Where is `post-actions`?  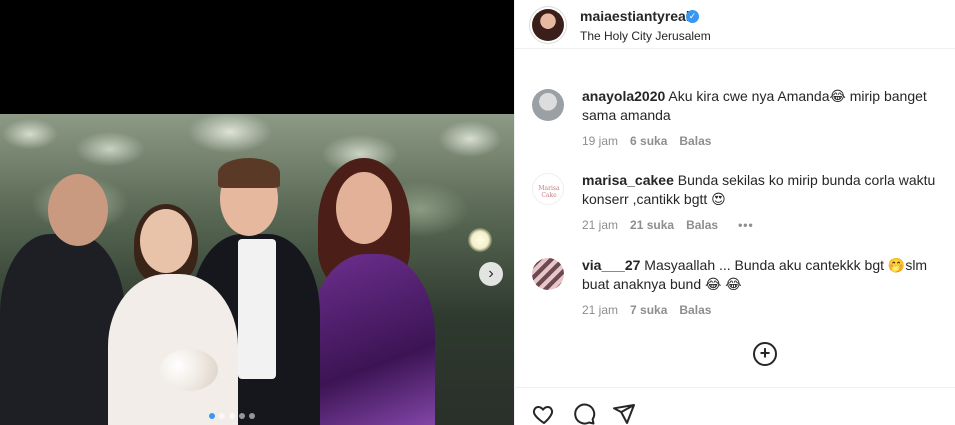 post-actions is located at coordinates (735, 406).